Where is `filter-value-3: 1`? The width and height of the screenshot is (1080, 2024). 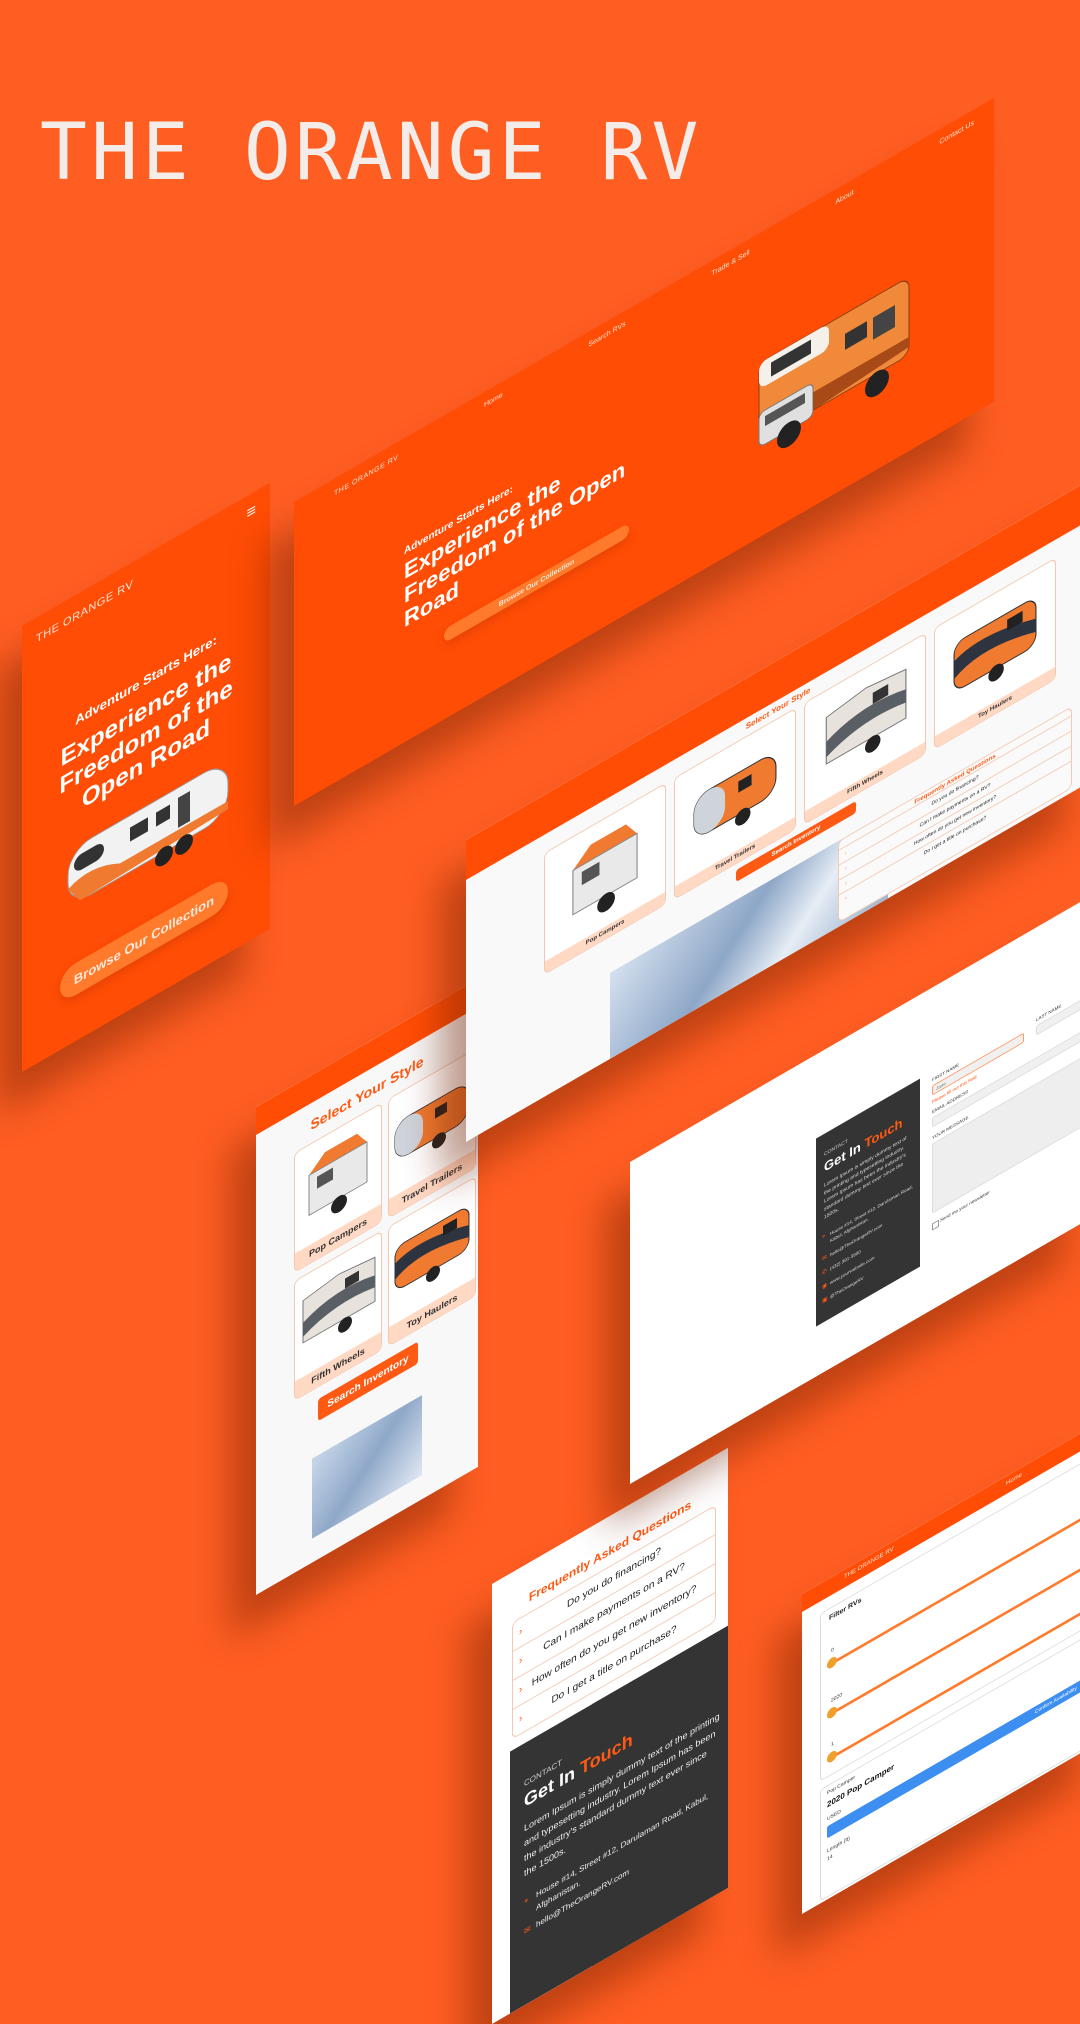
filter-value-3: 1 is located at coordinates (832, 1744).